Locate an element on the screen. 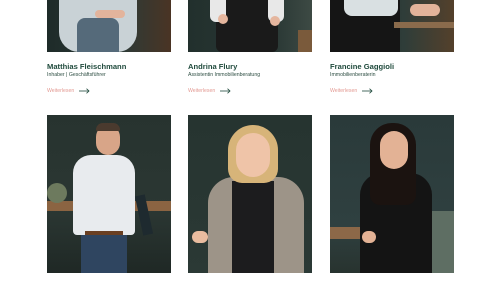 This screenshot has height=281, width=500. team-member-role: Inhaber | Geschäftsführer is located at coordinates (76, 75).